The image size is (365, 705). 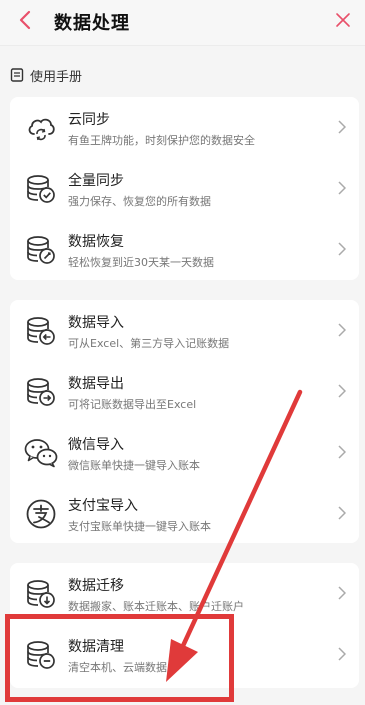 What do you see at coordinates (41, 655) in the screenshot?
I see `database-clear-icon` at bounding box center [41, 655].